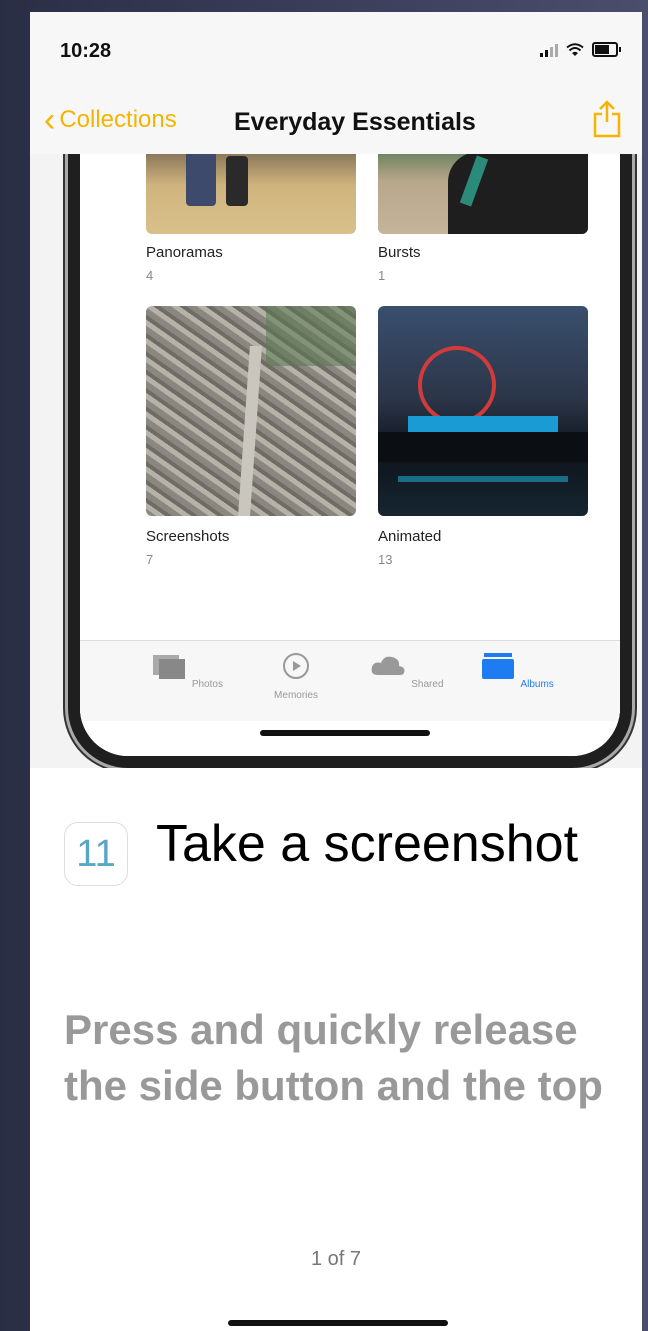  I want to click on device-home-indicator, so click(345, 733).